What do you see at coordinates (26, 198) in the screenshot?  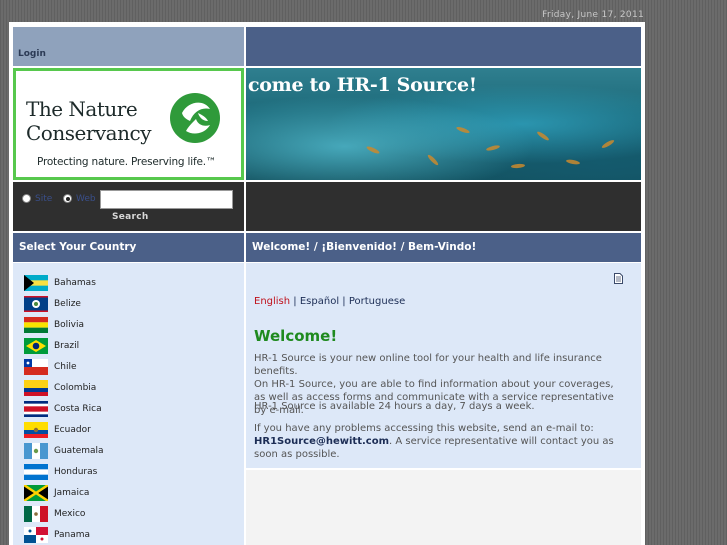 I see `site-radio` at bounding box center [26, 198].